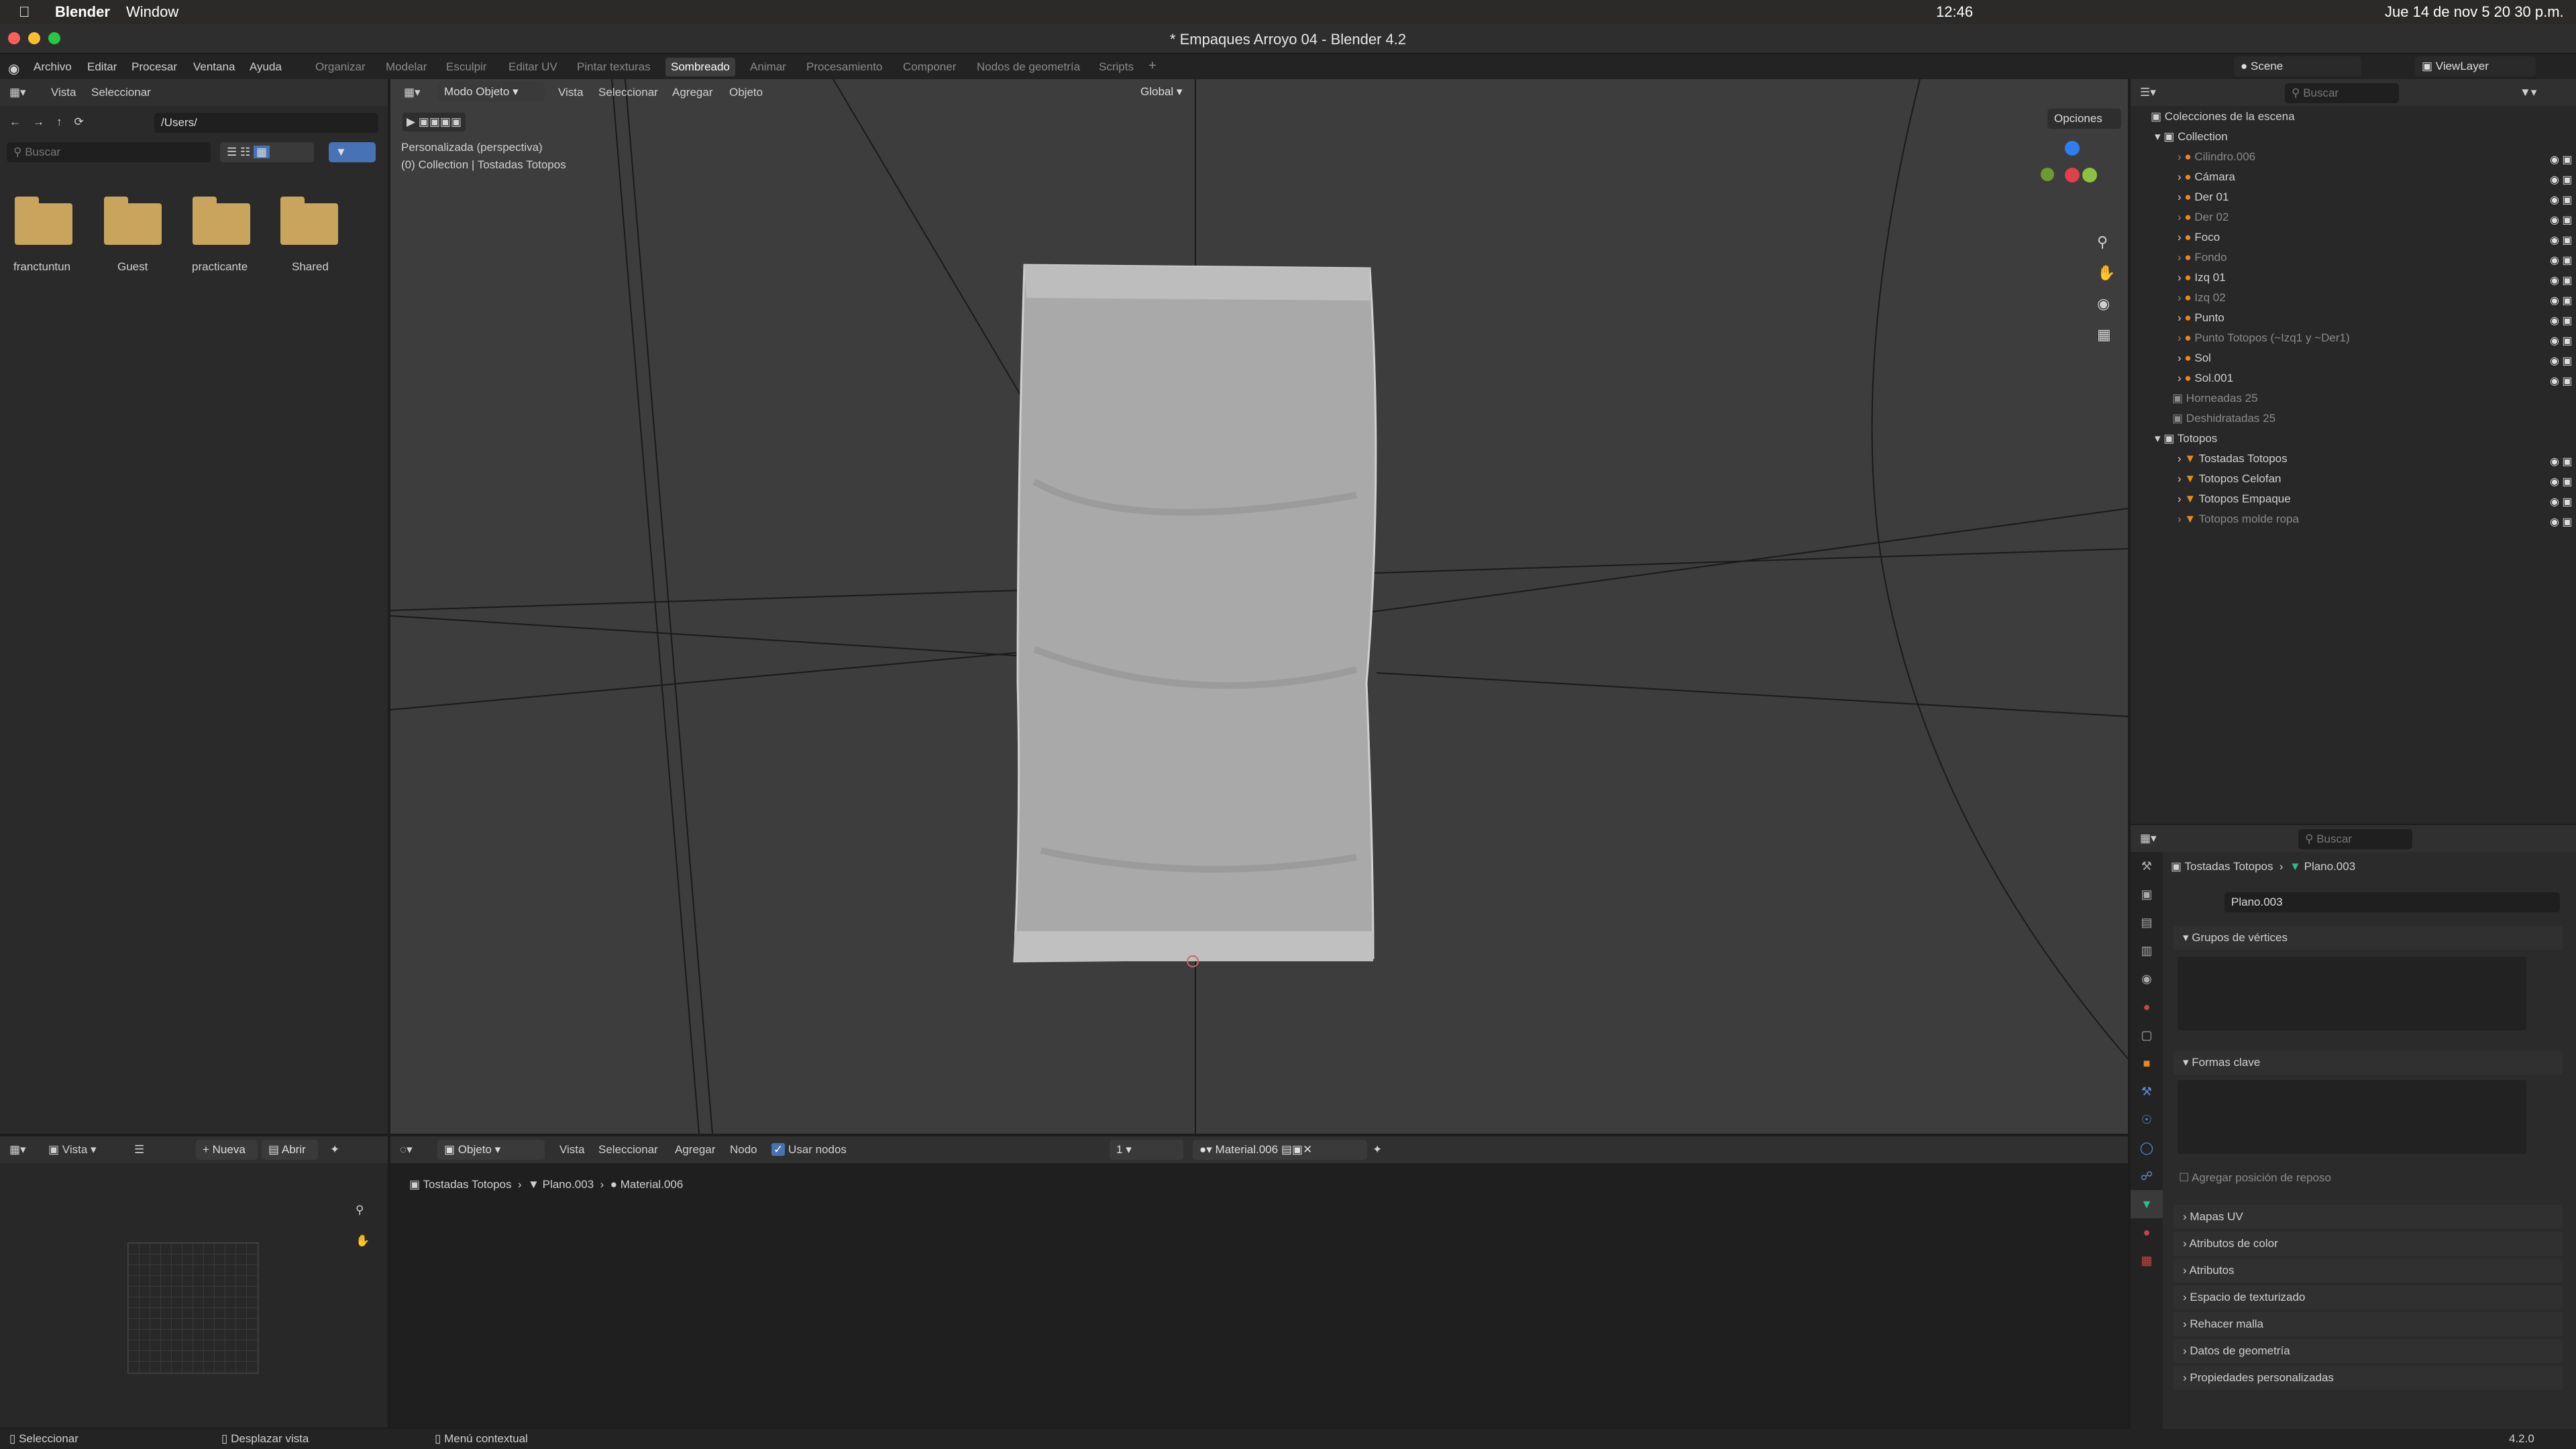  I want to click on folder-name: practicante, so click(220, 267).